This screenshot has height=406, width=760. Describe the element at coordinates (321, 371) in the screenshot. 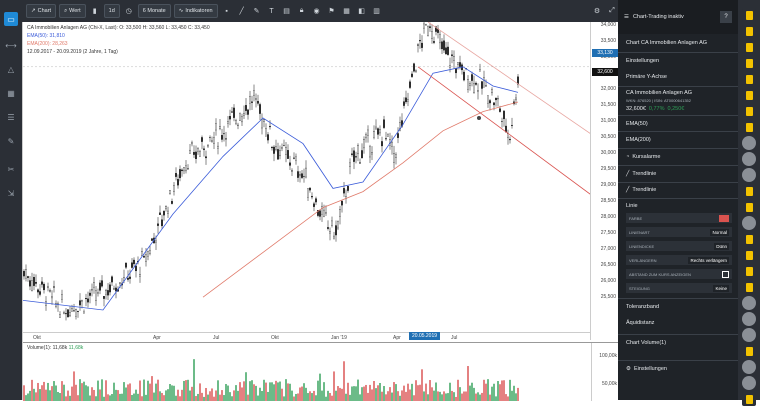

I see `volume-pane: Volume(1): 11,68k 11,68k 100,00k 50,00k` at that location.